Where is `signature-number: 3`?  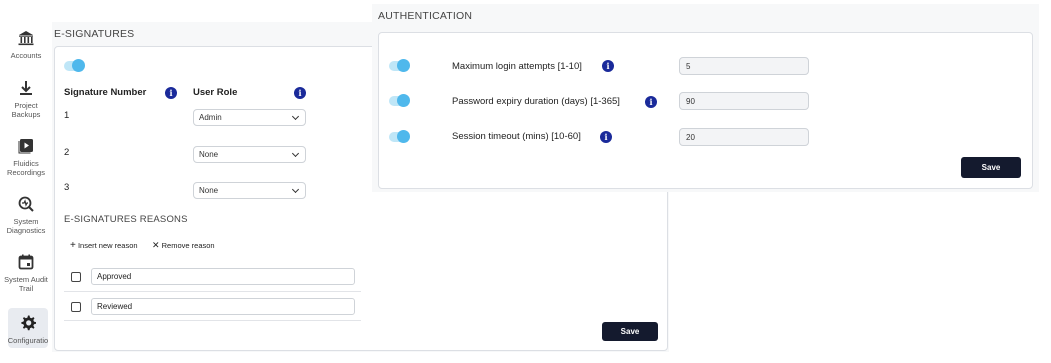
signature-number: 3 is located at coordinates (67, 187).